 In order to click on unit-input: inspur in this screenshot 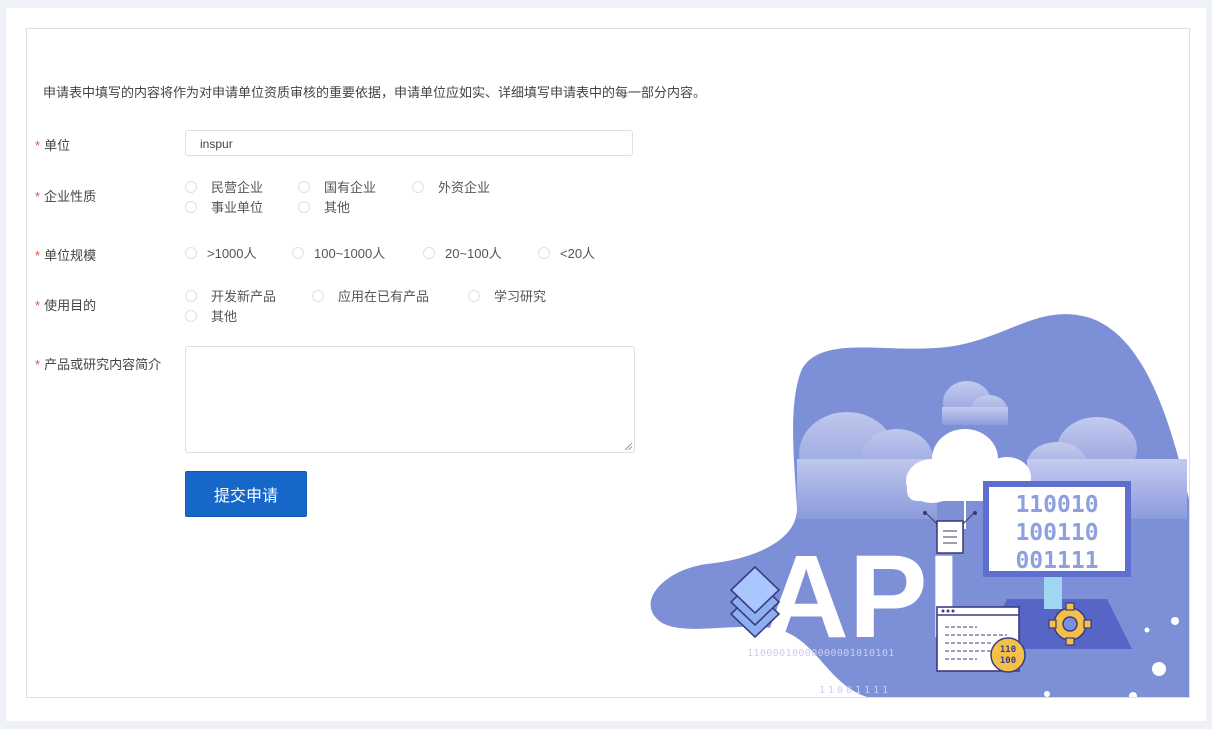, I will do `click(409, 143)`.